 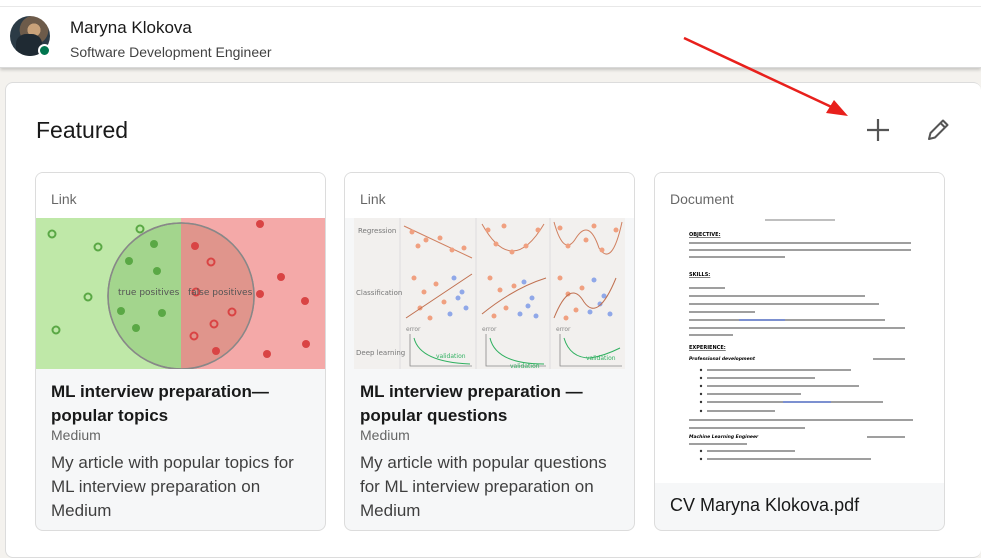 I want to click on doc-heading-experience: EXPERIENCE:, so click(x=707, y=348).